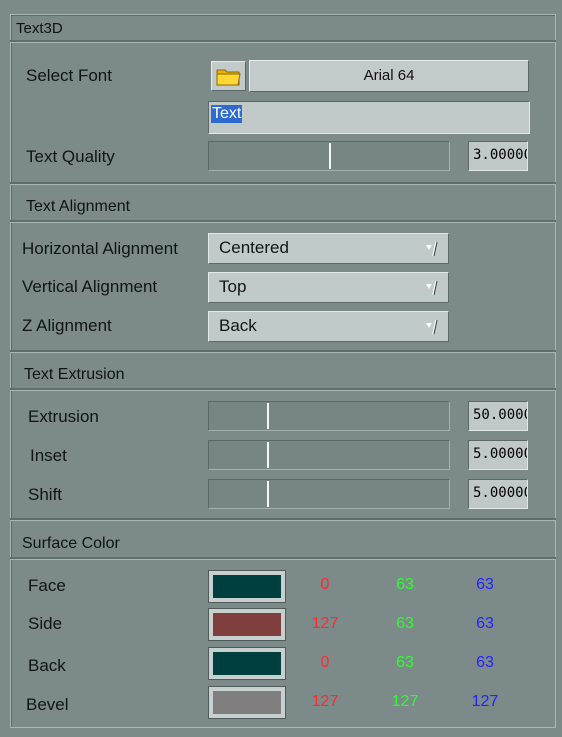  I want to click on face-color-fill, so click(247, 586).